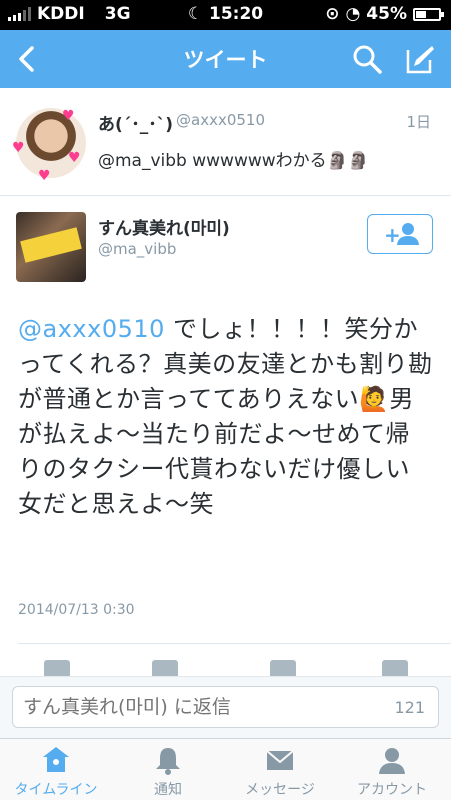 The image size is (451, 800). I want to click on battery-percent: 45%, so click(386, 14).